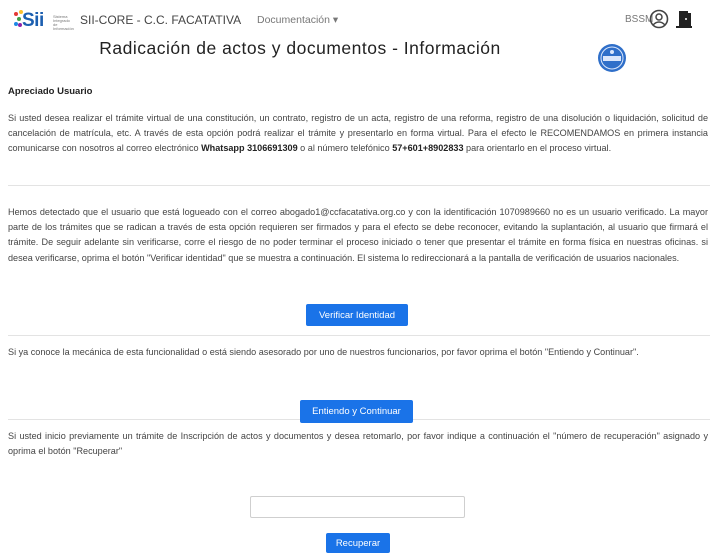  Describe the element at coordinates (297, 20) in the screenshot. I see `documentation-menu: Documentación ▾` at that location.